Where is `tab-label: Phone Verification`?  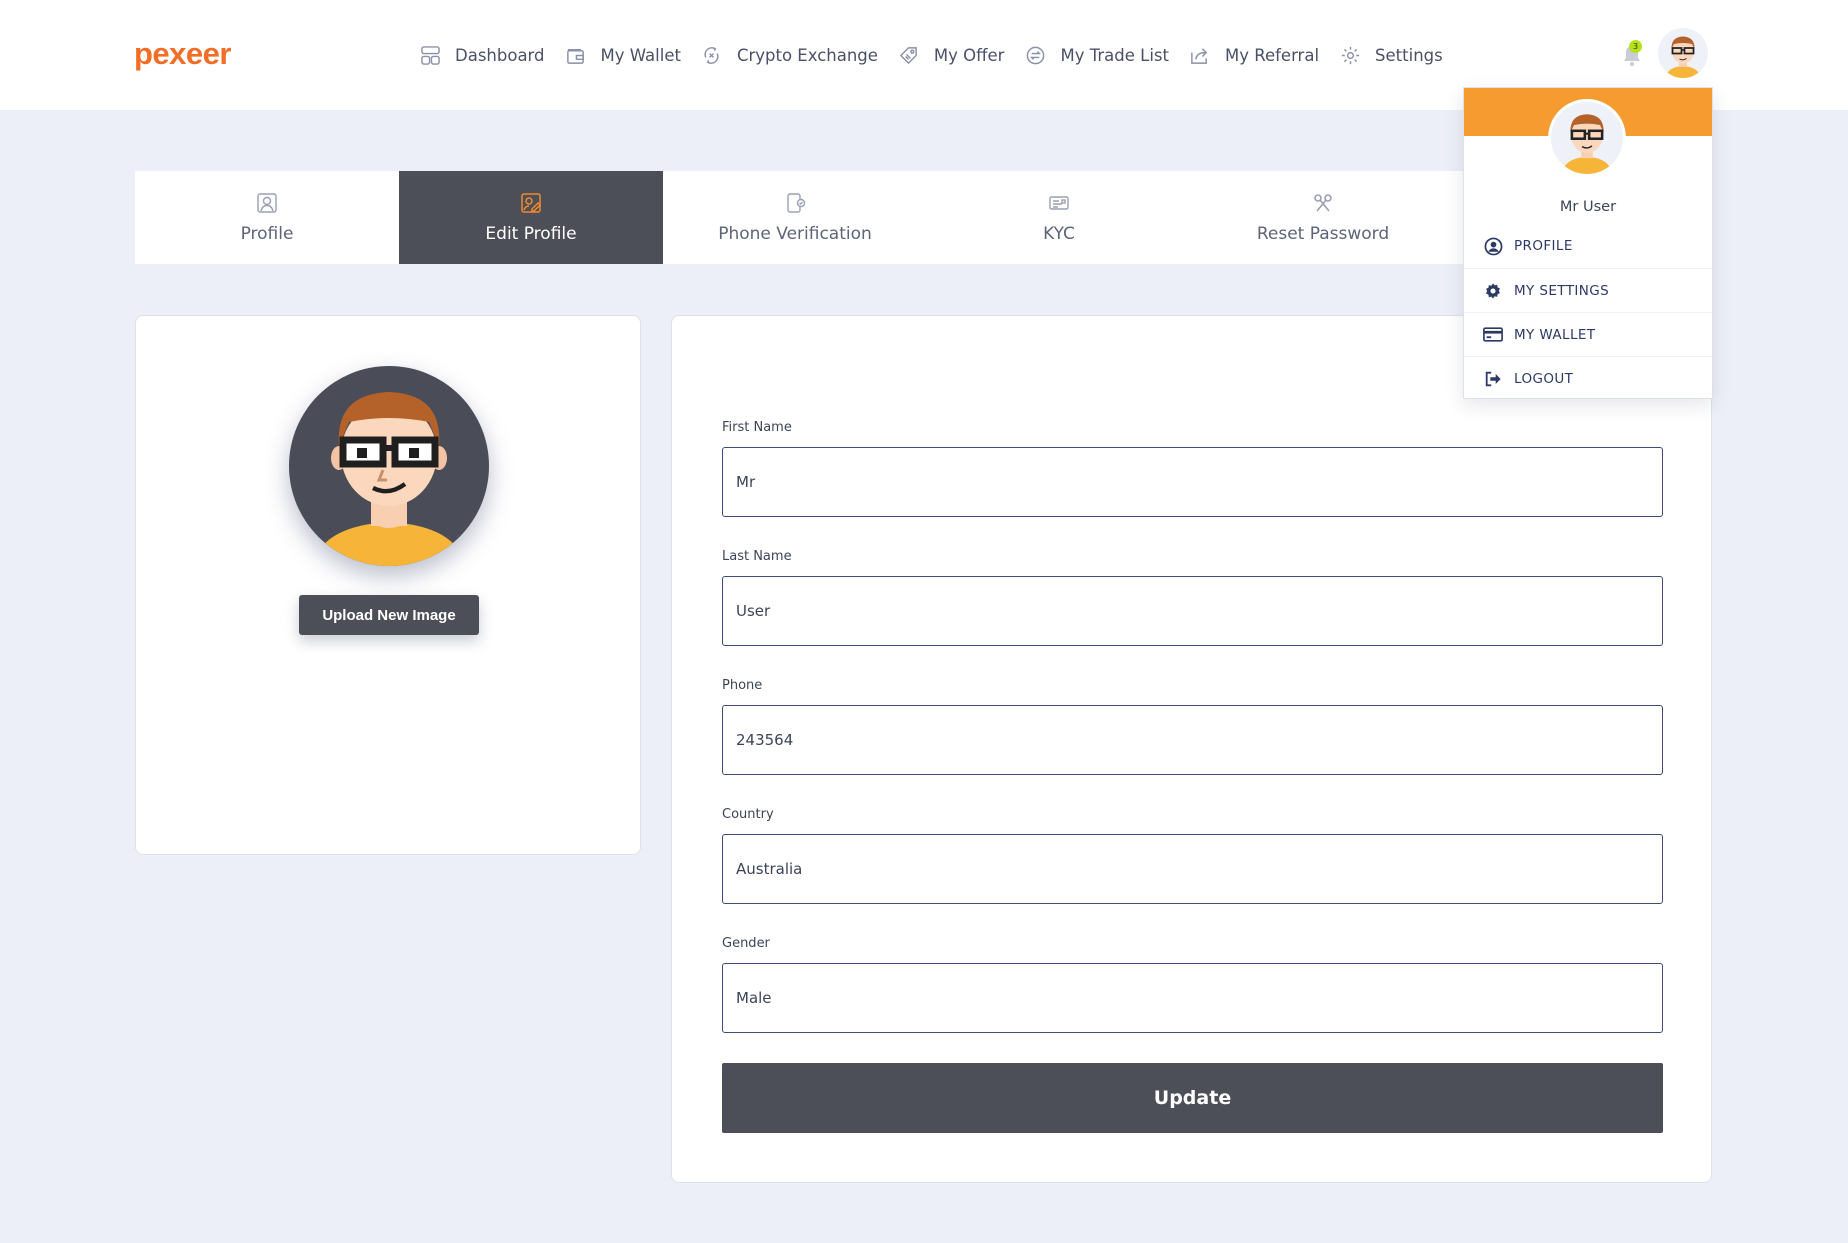 tab-label: Phone Verification is located at coordinates (795, 234).